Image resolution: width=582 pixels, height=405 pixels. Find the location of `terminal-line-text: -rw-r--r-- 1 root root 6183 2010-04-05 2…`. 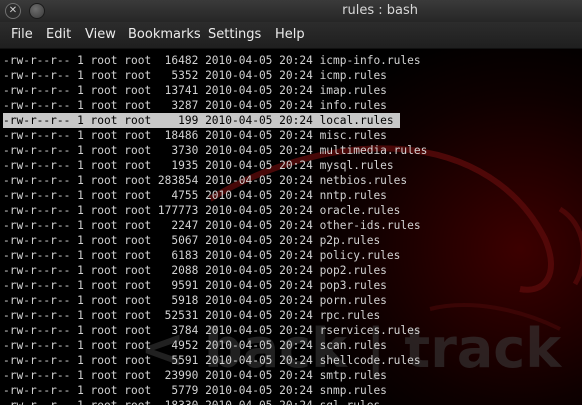

terminal-line-text: -rw-r--r-- 1 root root 6183 2010-04-05 2… is located at coordinates (202, 255).